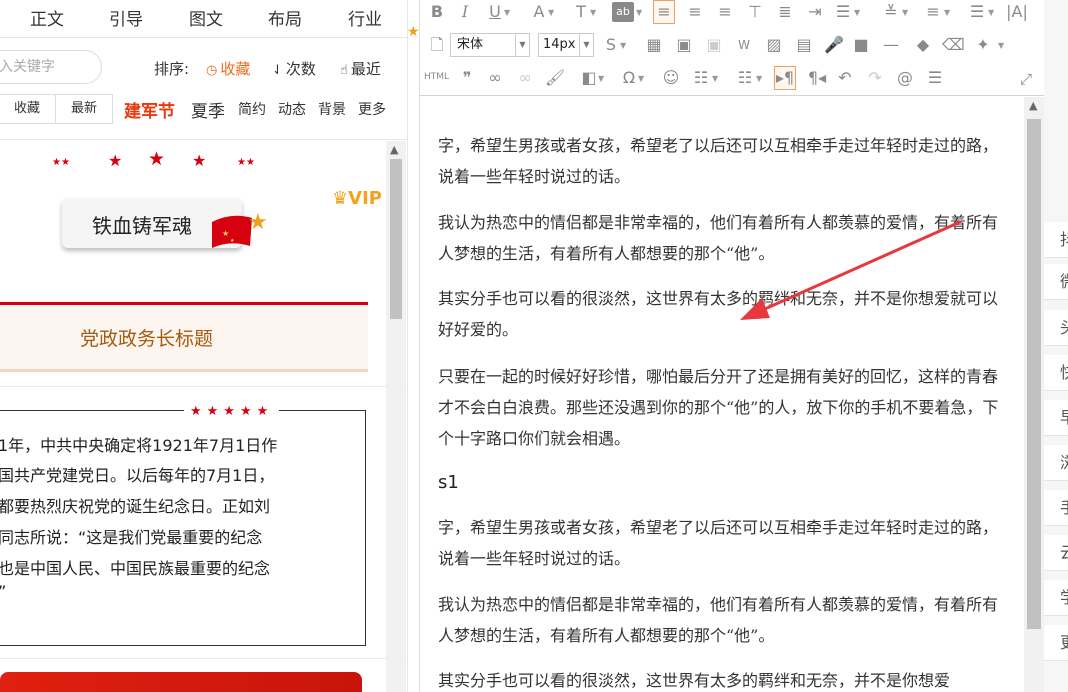 The height and width of the screenshot is (692, 1068). Describe the element at coordinates (437, 12) in the screenshot. I see `bold-icon: B` at that location.